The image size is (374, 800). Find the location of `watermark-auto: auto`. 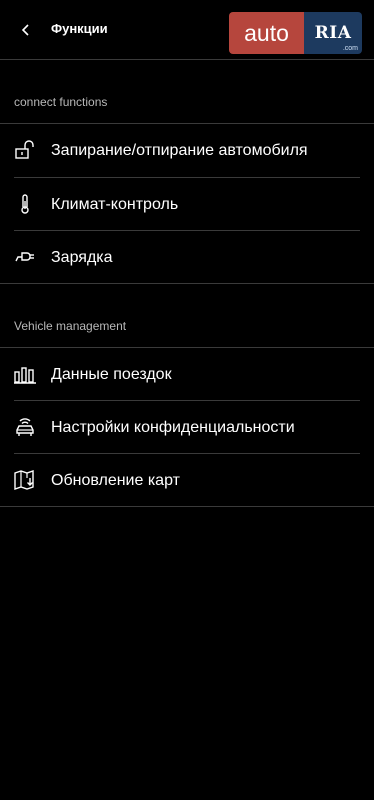

watermark-auto: auto is located at coordinates (266, 33).